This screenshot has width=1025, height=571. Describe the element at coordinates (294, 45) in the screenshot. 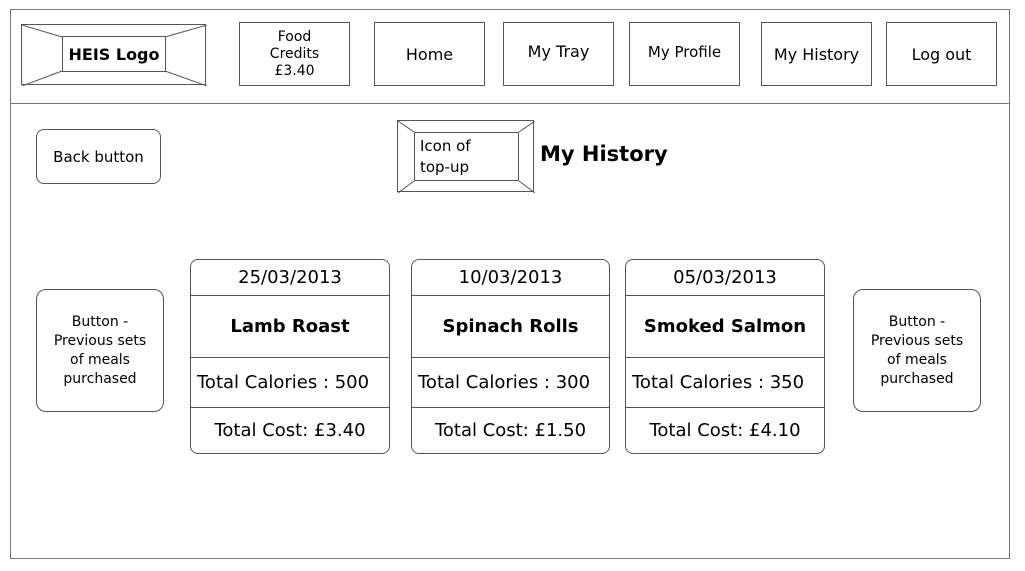

I see `food-credits-title: Food Credits` at that location.